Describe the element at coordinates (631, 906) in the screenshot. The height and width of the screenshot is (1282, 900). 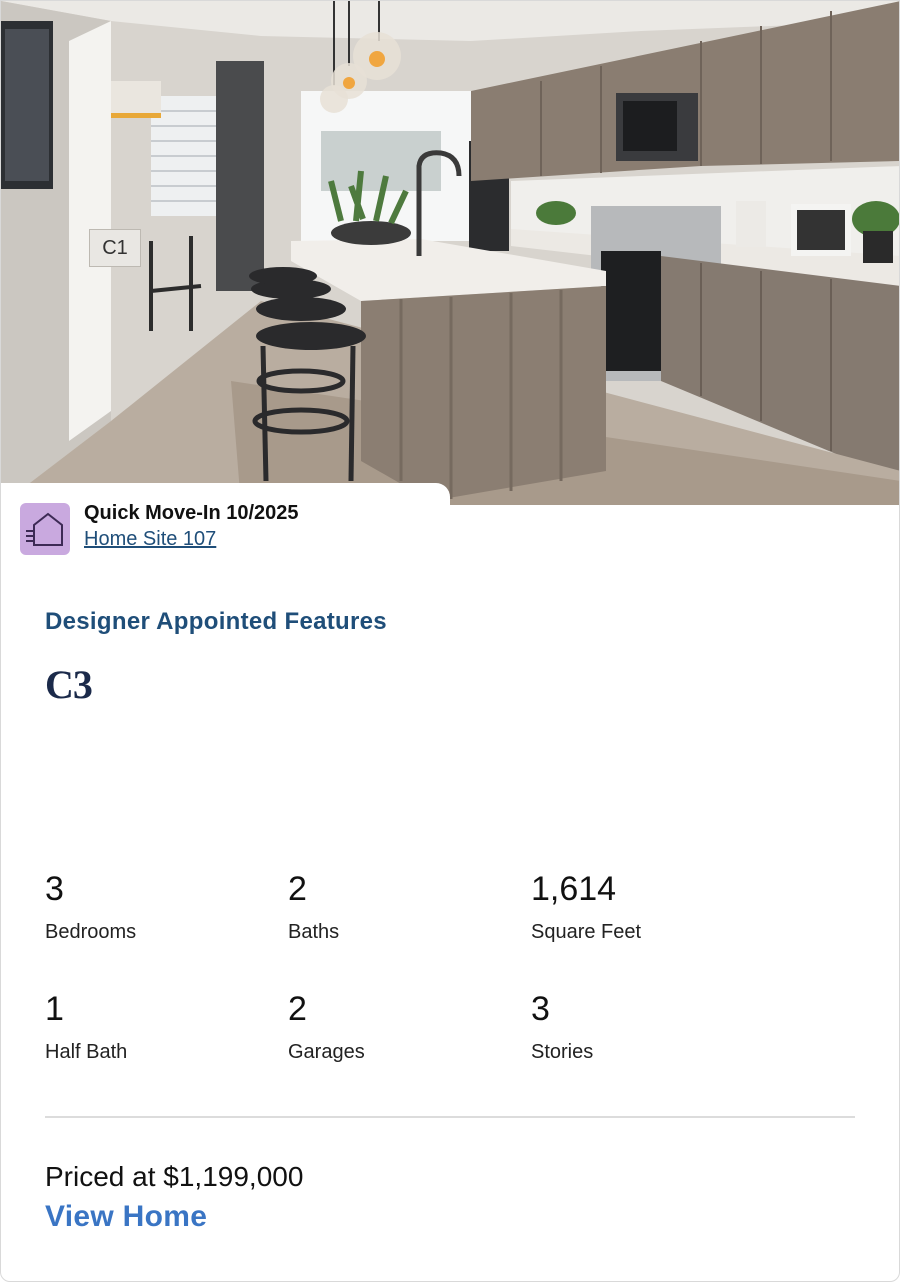
I see `stat-square-feet: 1,614 Square Feet` at that location.